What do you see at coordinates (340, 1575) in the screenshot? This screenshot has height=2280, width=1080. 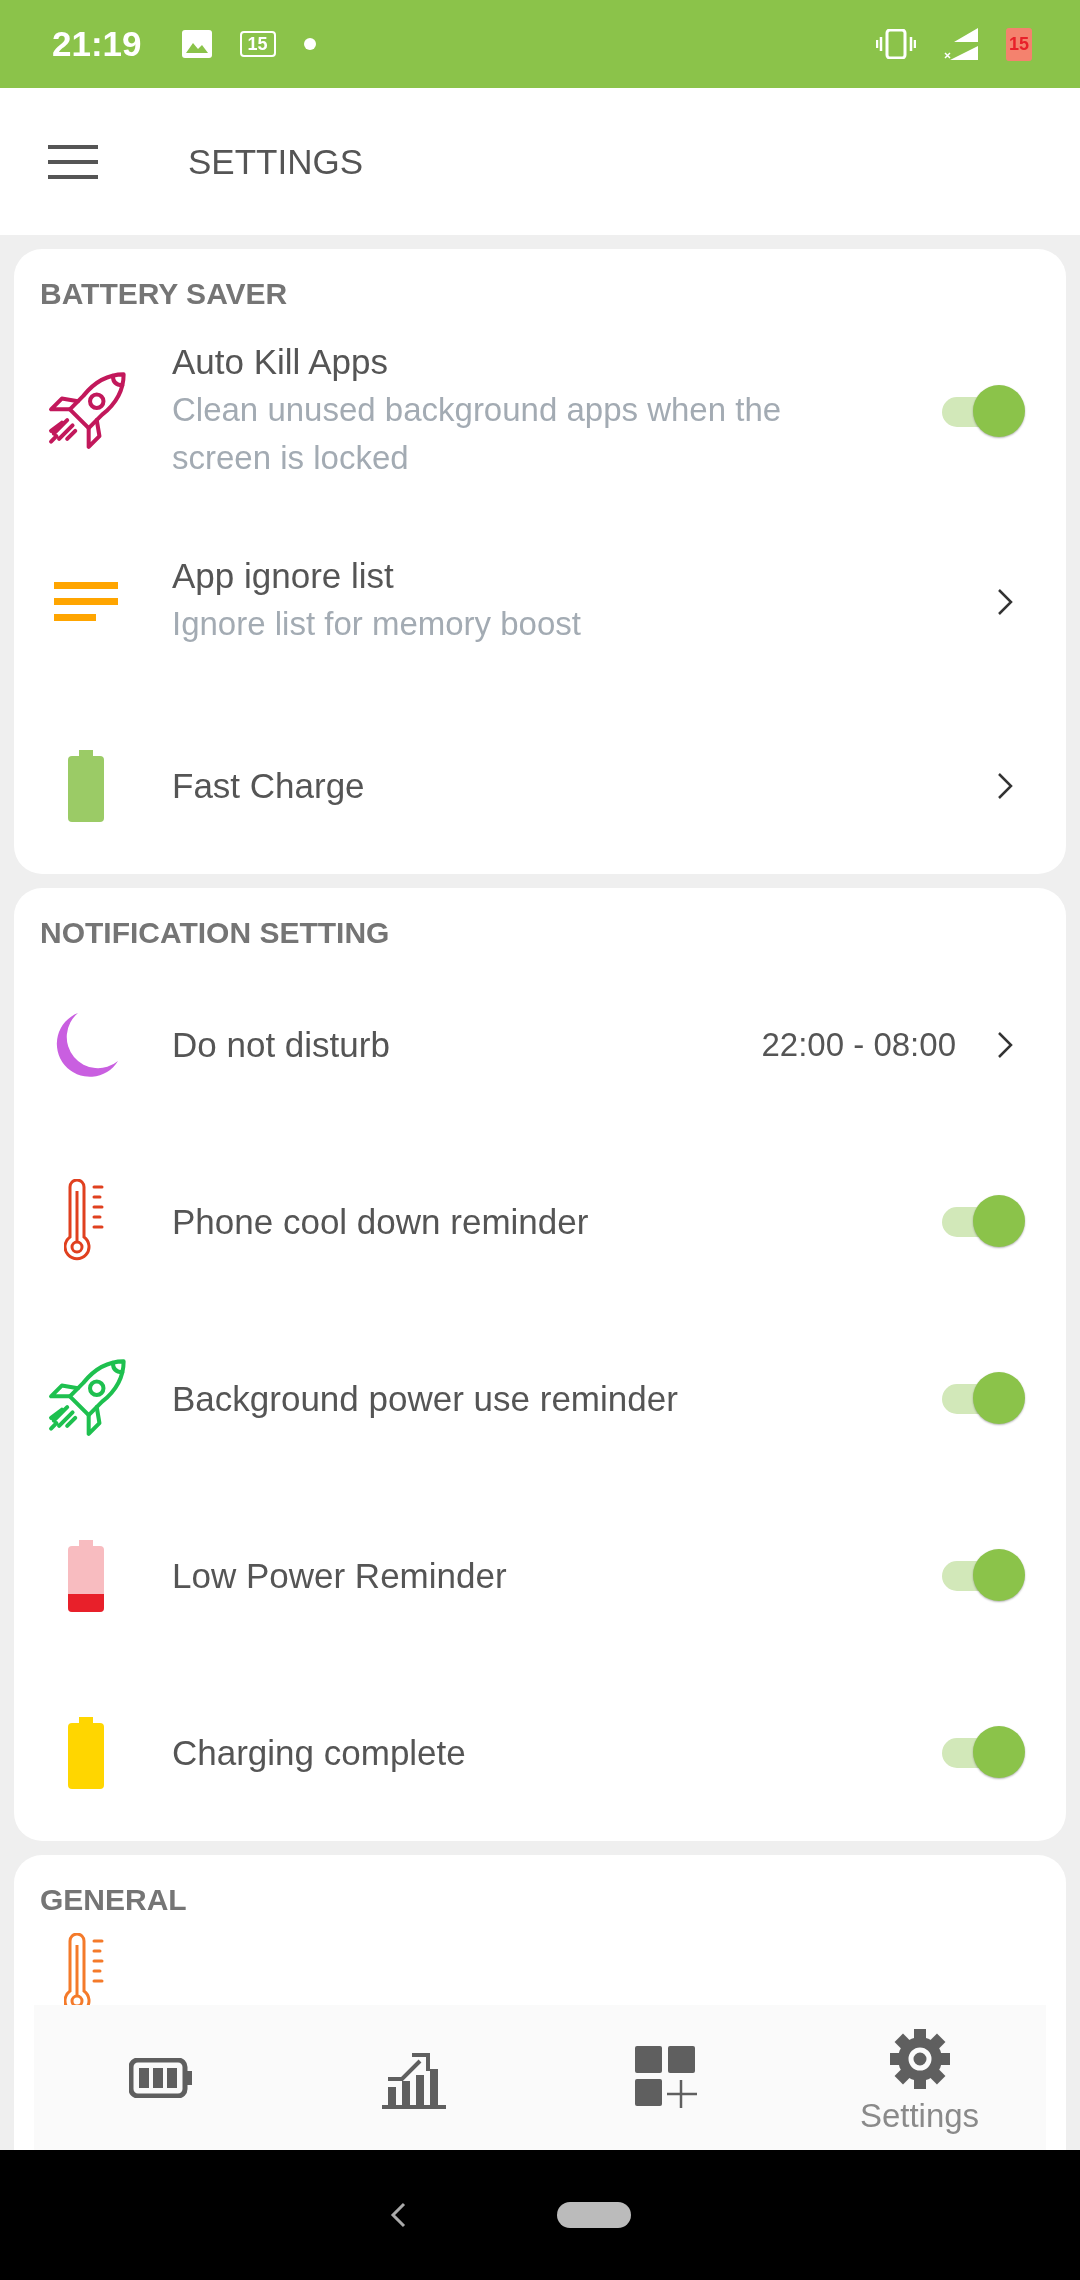 I see `row-title: Low Power Reminder` at bounding box center [340, 1575].